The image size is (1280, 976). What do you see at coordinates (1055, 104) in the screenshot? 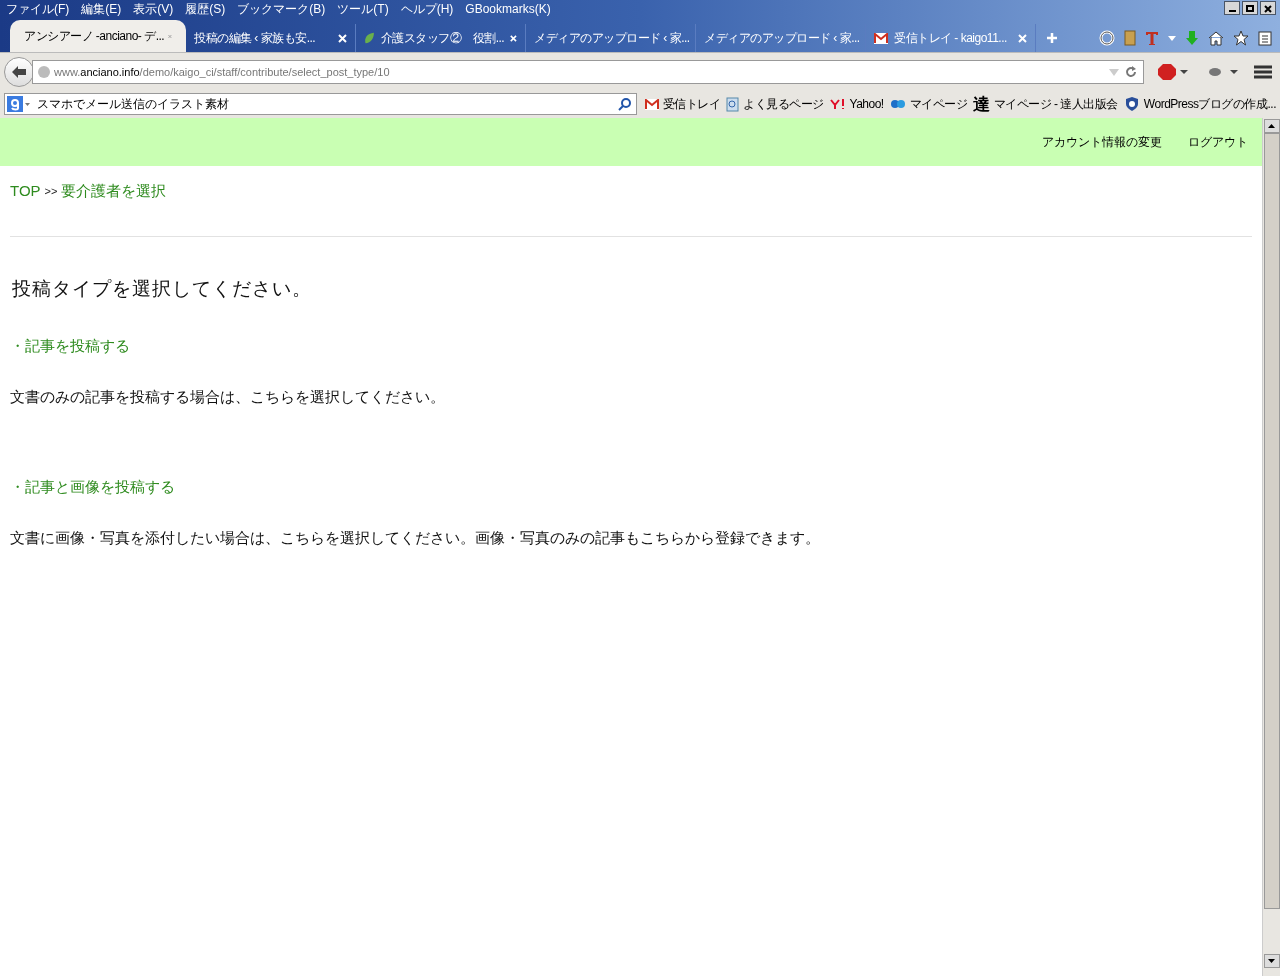
I see `bookmark-link: マイページ - 達人出版会` at bounding box center [1055, 104].